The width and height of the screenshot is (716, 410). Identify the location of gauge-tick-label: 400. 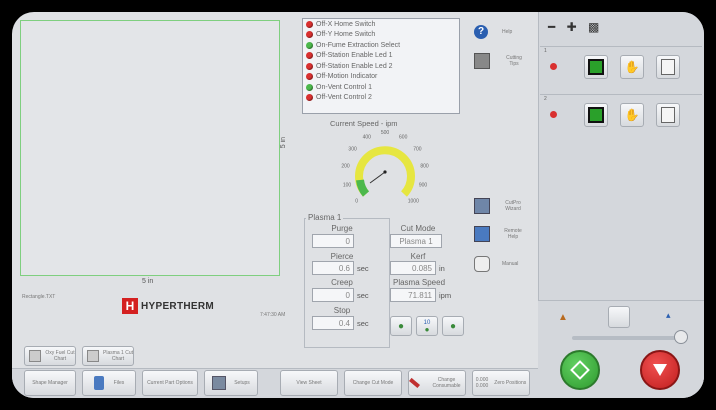
(367, 137).